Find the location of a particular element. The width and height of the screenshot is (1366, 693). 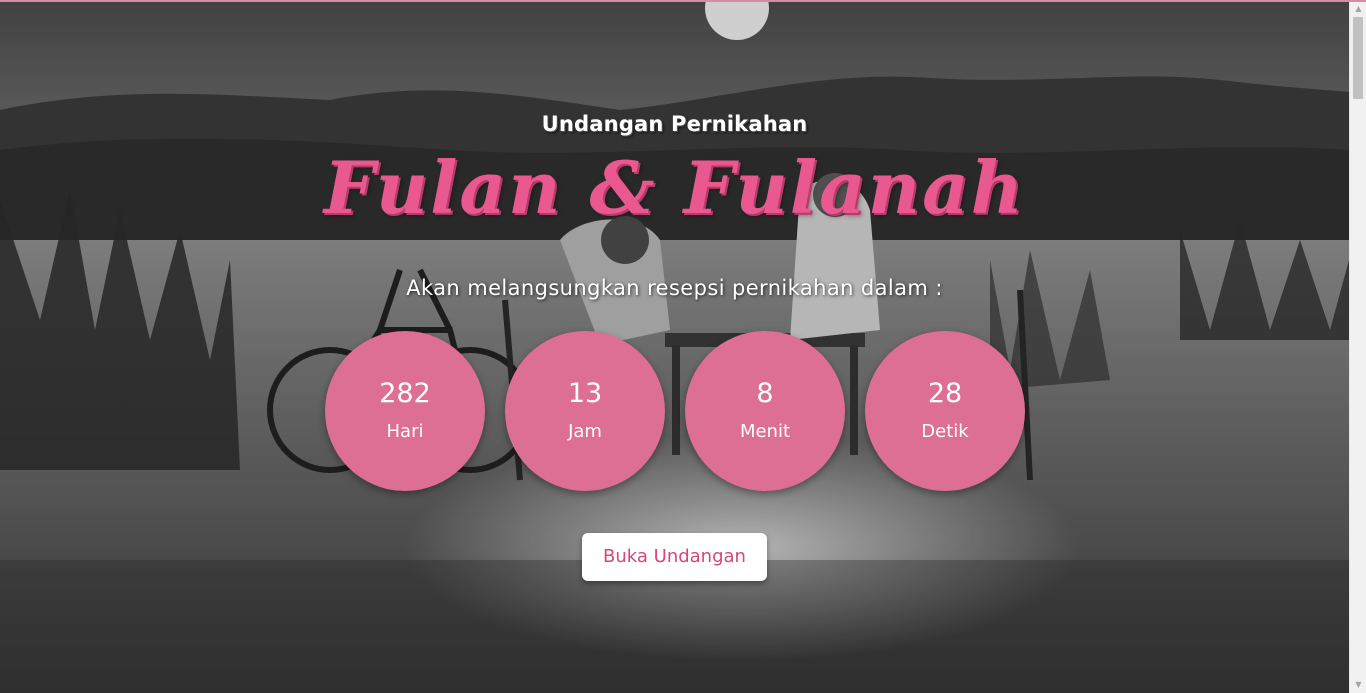

countdown-seconds-label: Detik is located at coordinates (945, 431).